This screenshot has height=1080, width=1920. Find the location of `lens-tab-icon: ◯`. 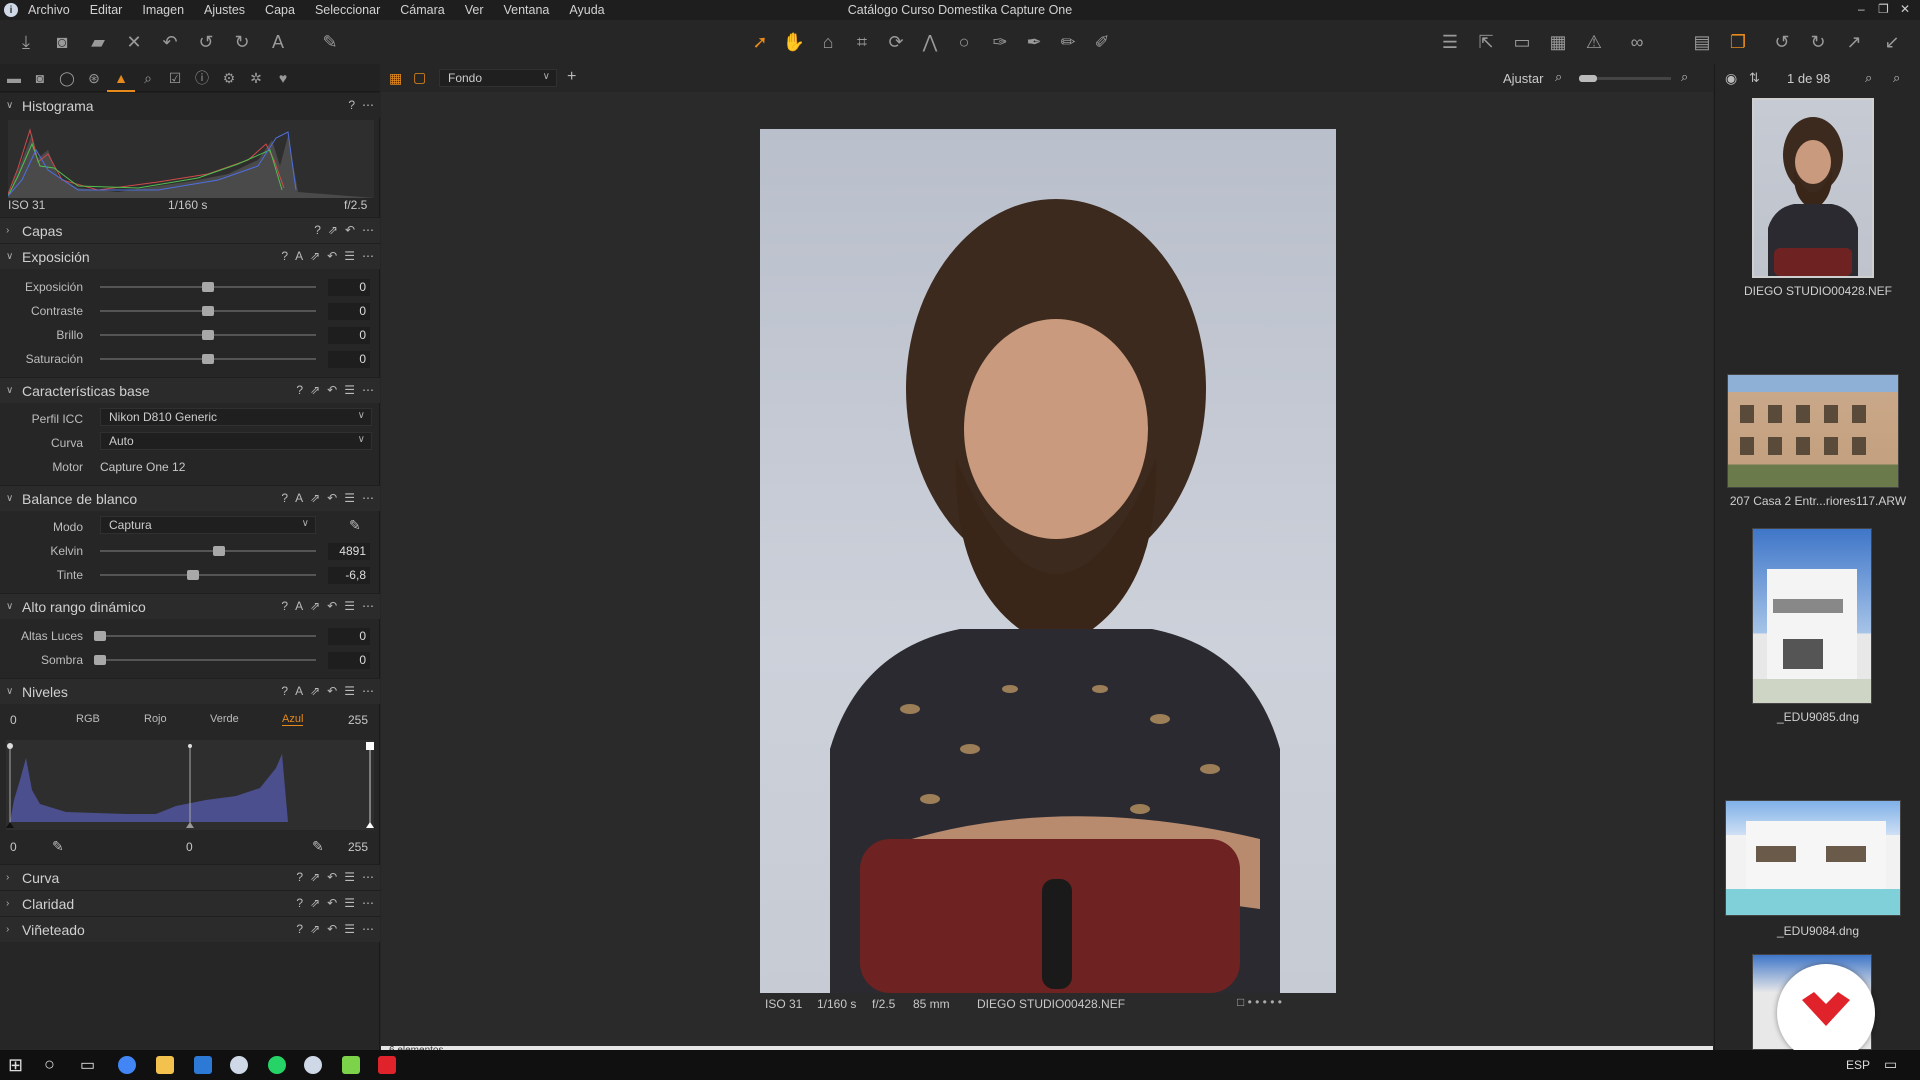

lens-tab-icon: ◯ is located at coordinates (67, 78).